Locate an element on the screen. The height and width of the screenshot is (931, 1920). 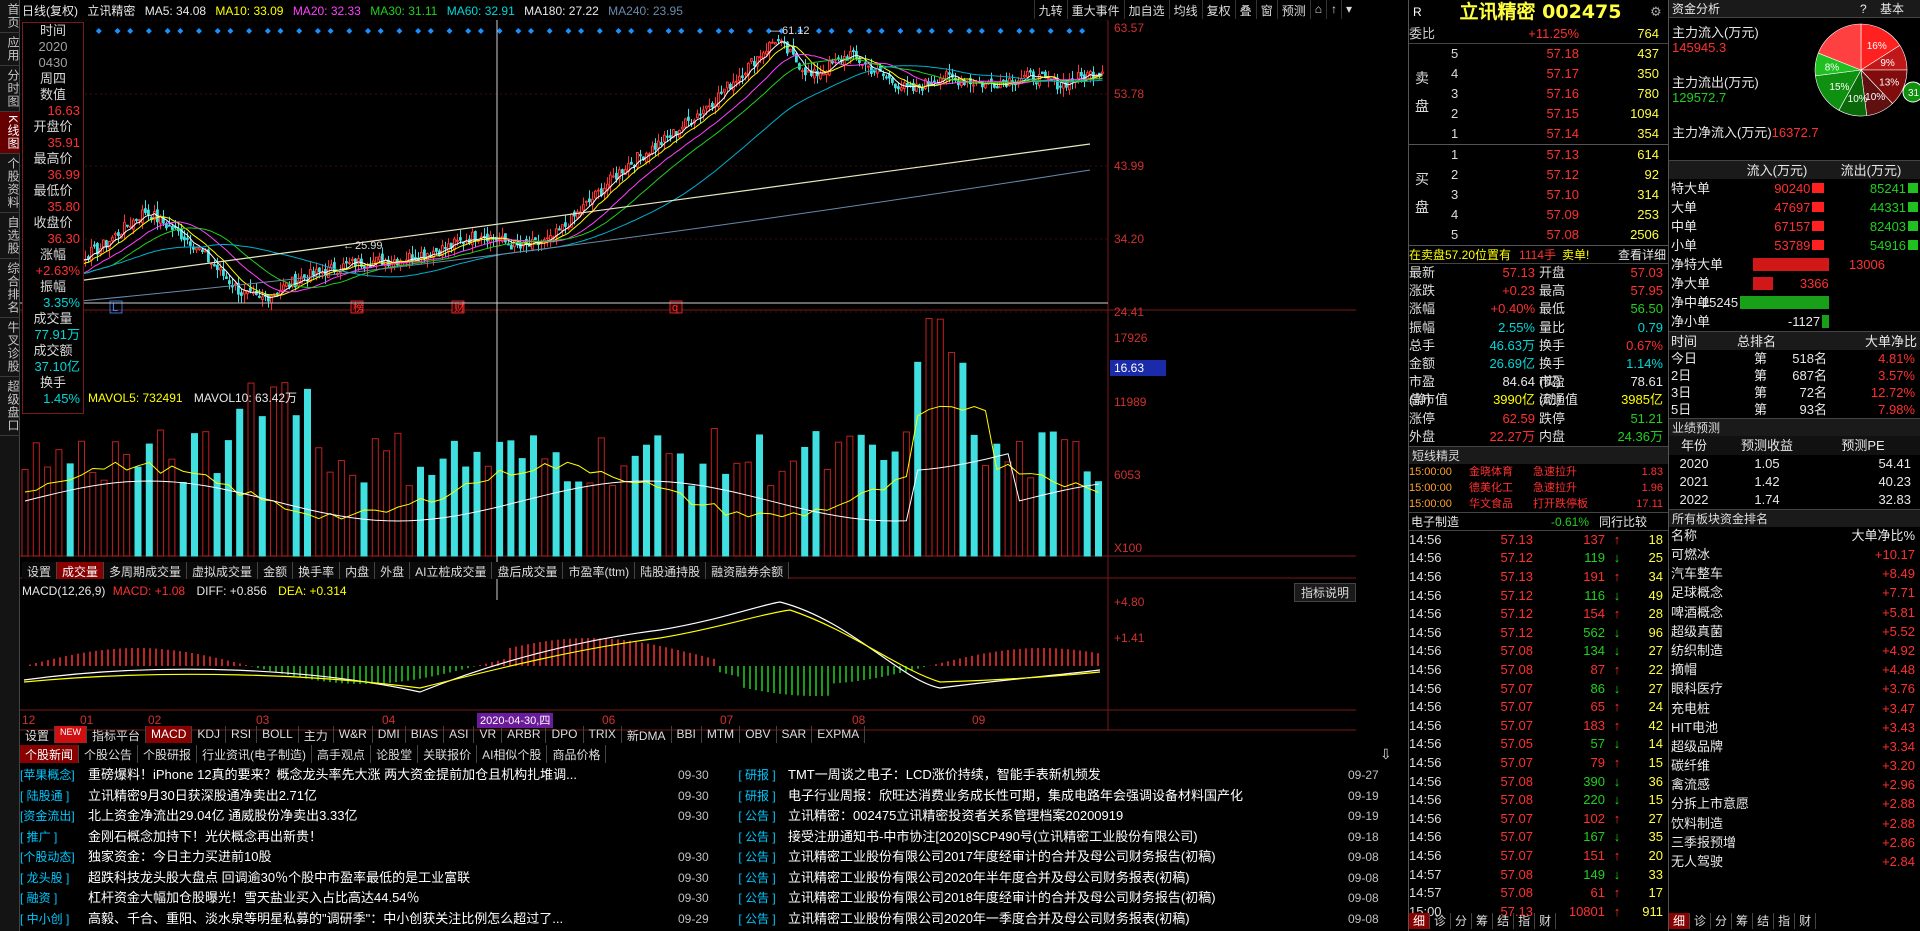
indicator-tab: ASI is located at coordinates (459, 734).